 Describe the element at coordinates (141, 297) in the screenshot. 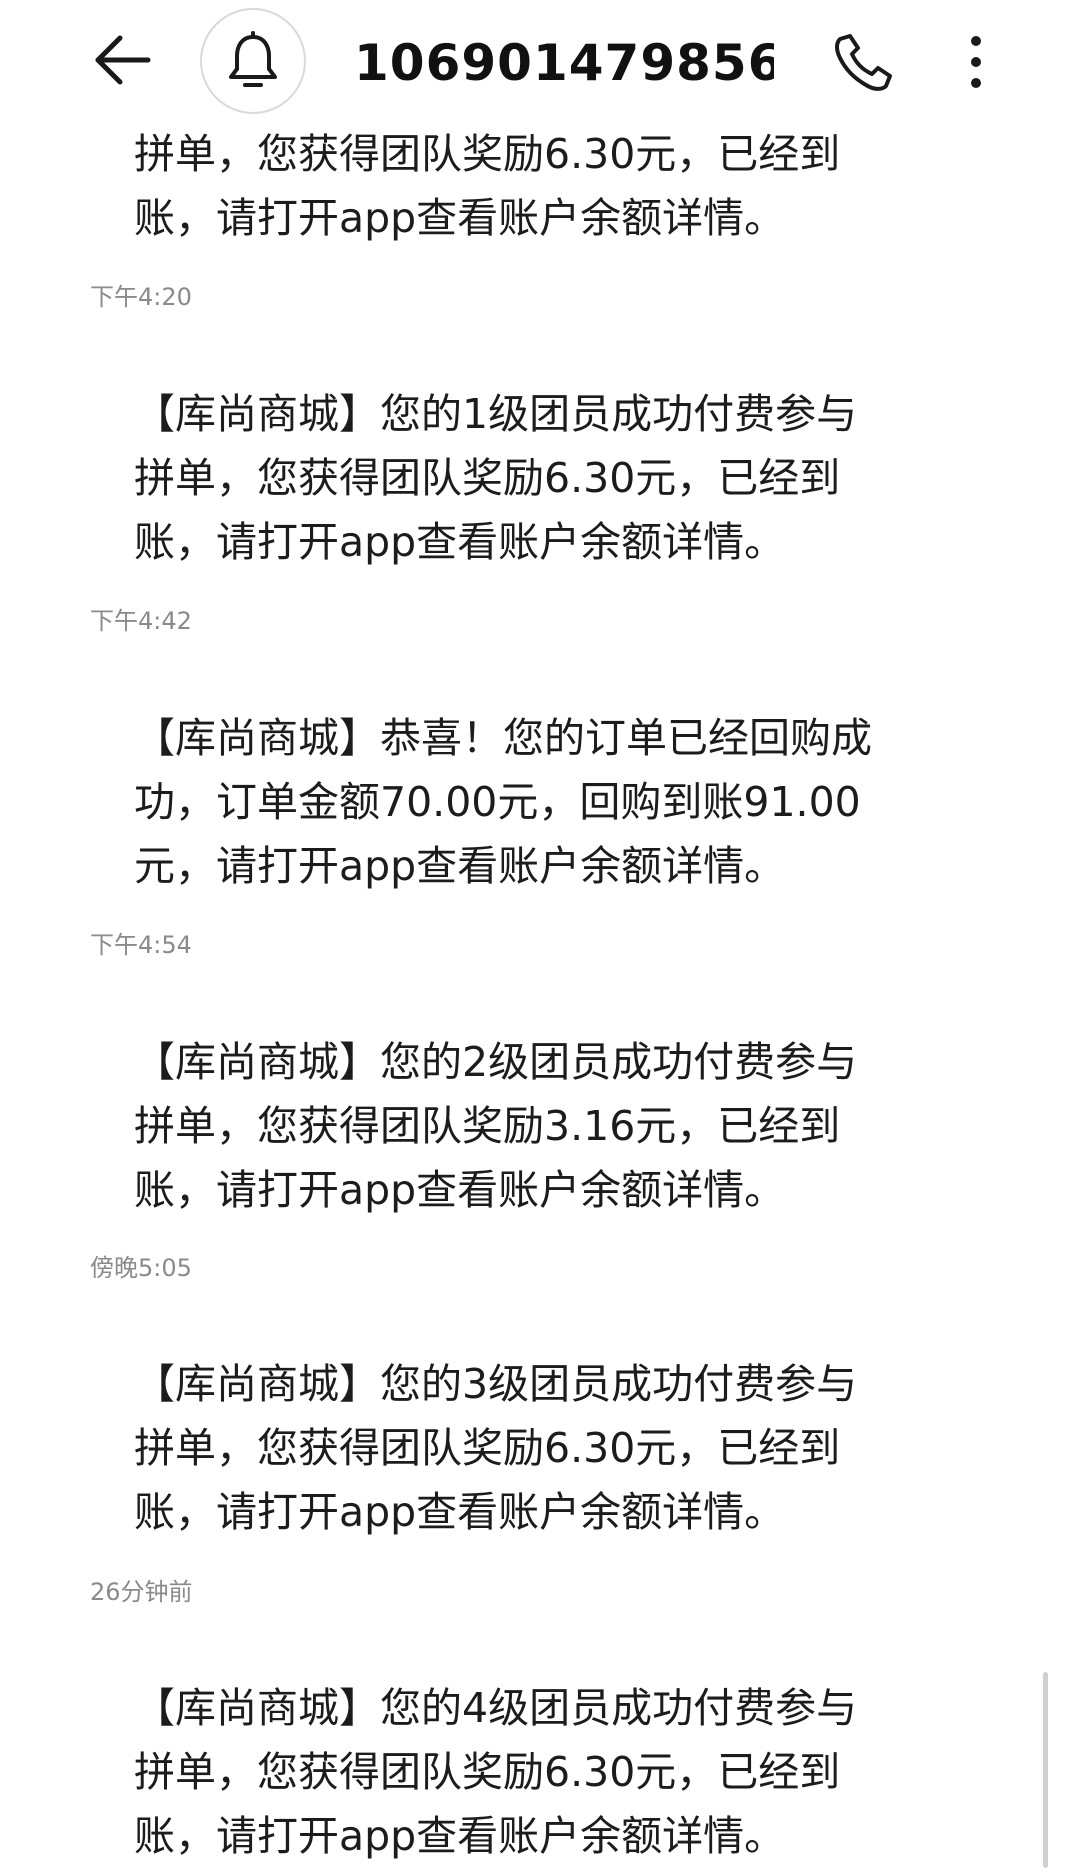

I see `message-timestamp: 下午4:20` at that location.